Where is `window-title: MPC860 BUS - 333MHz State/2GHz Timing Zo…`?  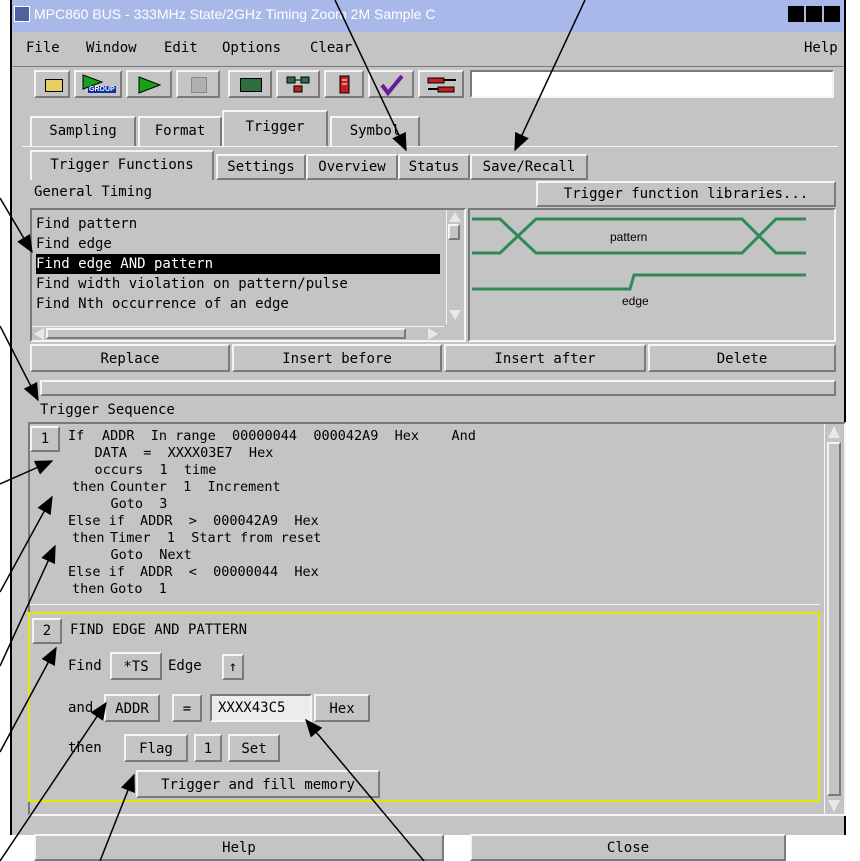
window-title: MPC860 BUS - 333MHz State/2GHz Timing Zo… is located at coordinates (235, 14).